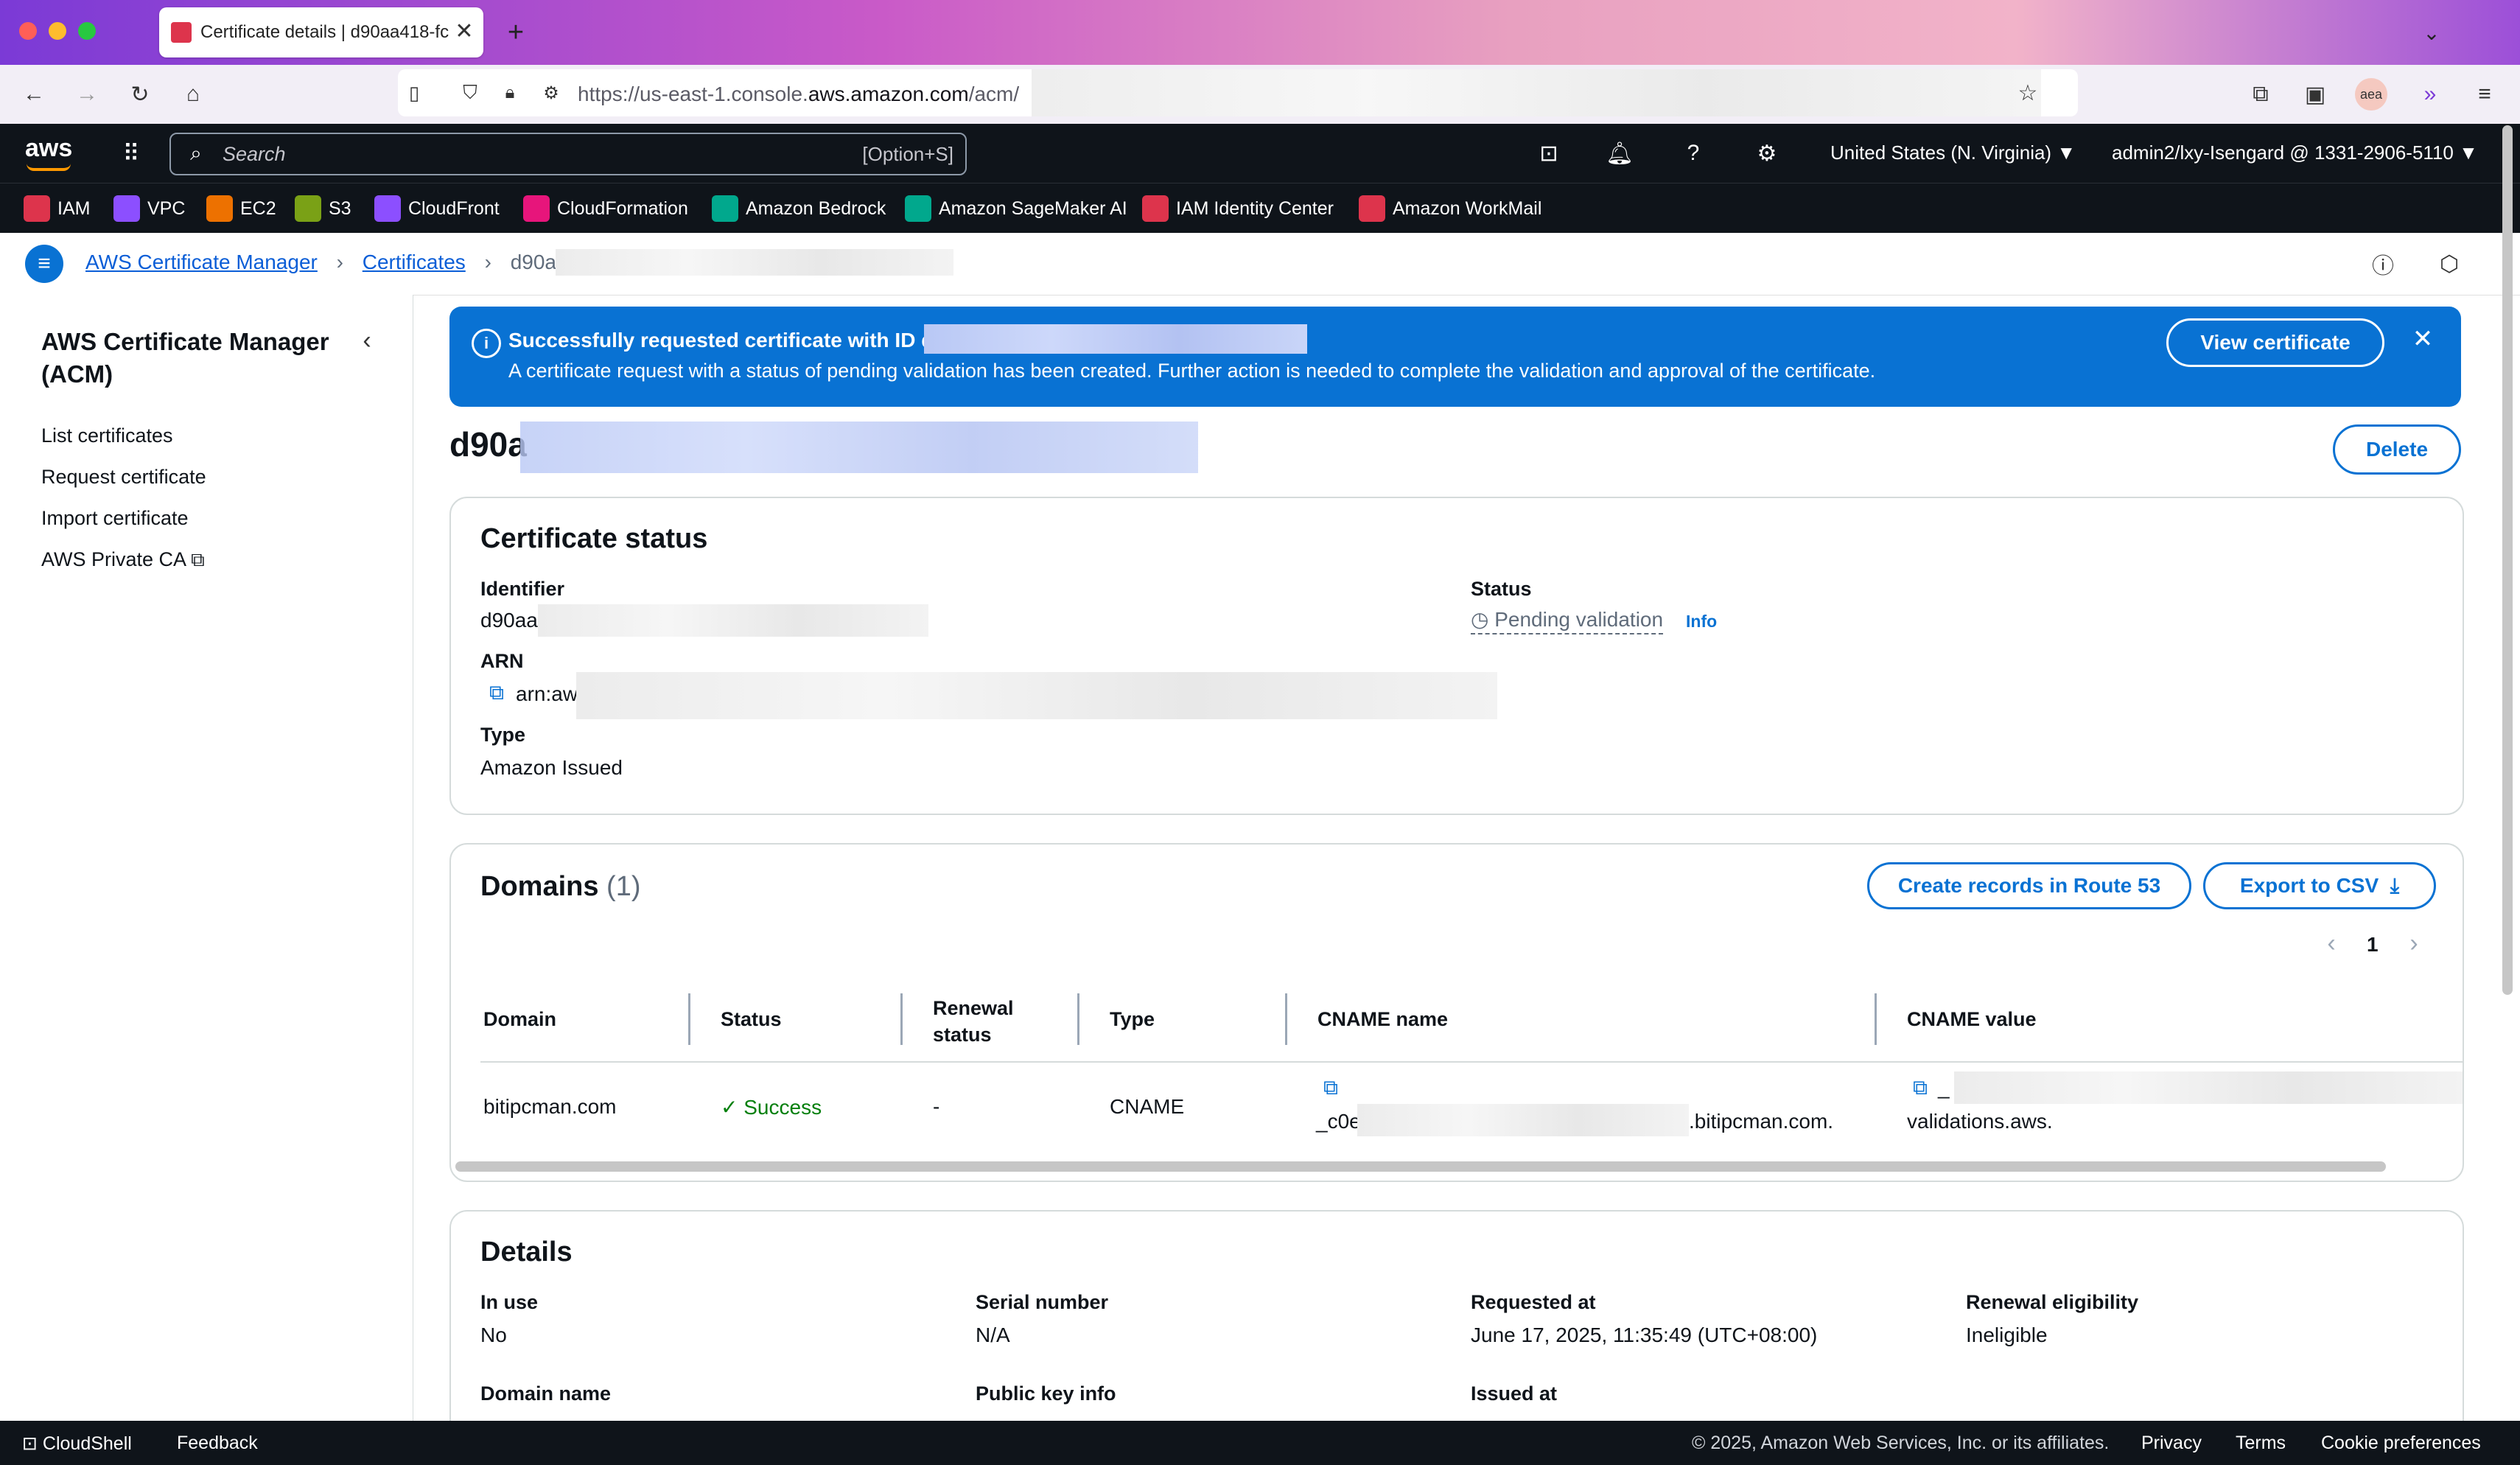  Describe the element at coordinates (594, 538) in the screenshot. I see `certificate-status-heading: Certificate status` at that location.